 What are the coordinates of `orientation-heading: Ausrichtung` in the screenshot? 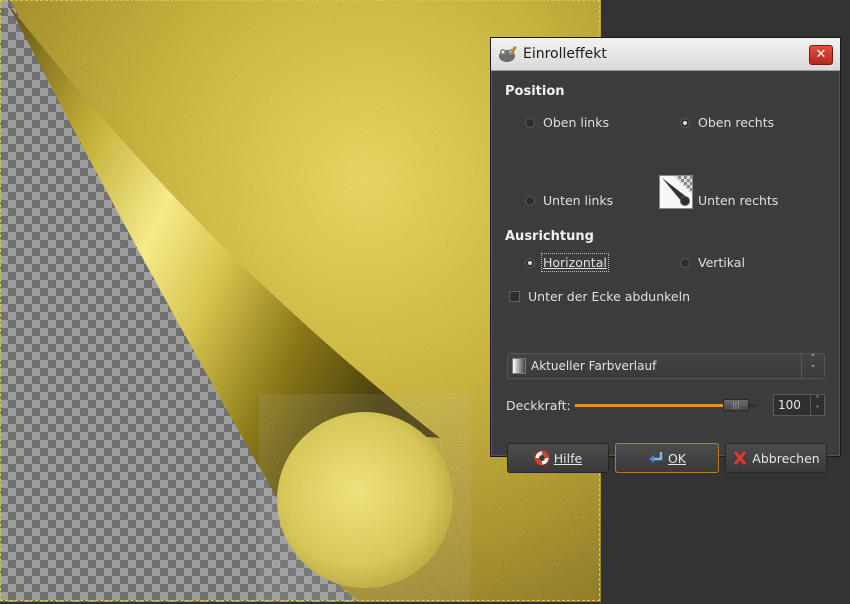 It's located at (549, 236).